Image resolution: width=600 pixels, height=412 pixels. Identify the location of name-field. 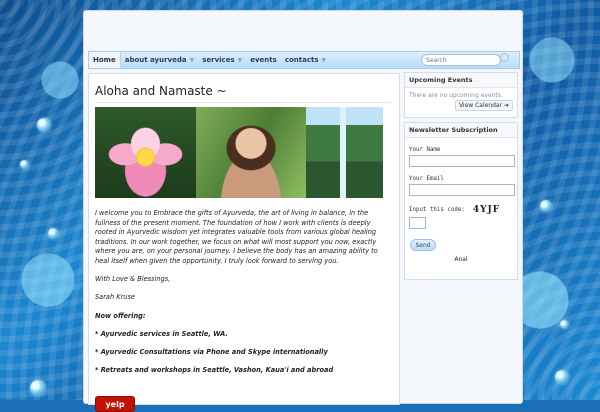
(462, 161).